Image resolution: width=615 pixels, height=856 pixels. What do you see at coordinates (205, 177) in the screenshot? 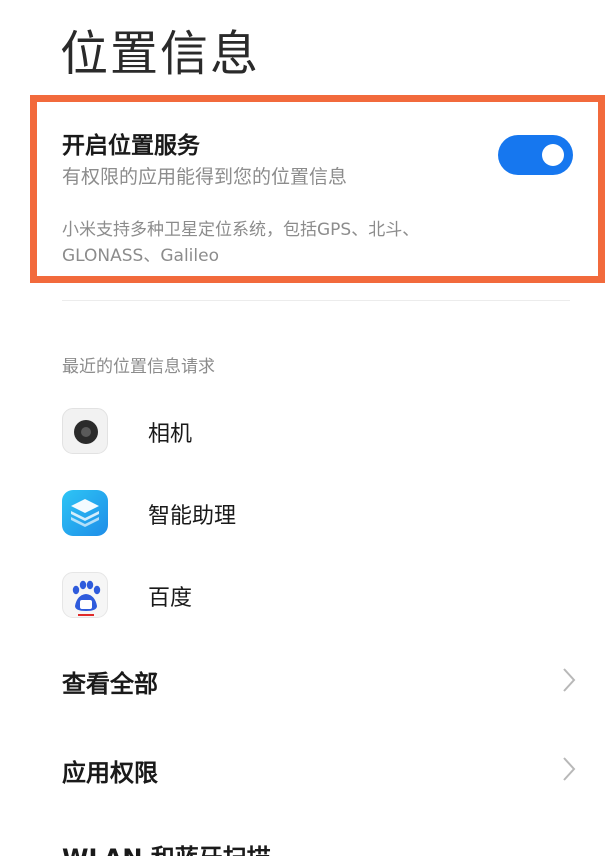
I see `location-service-subtitle: 有权限的应用能得到您的位置信息` at bounding box center [205, 177].